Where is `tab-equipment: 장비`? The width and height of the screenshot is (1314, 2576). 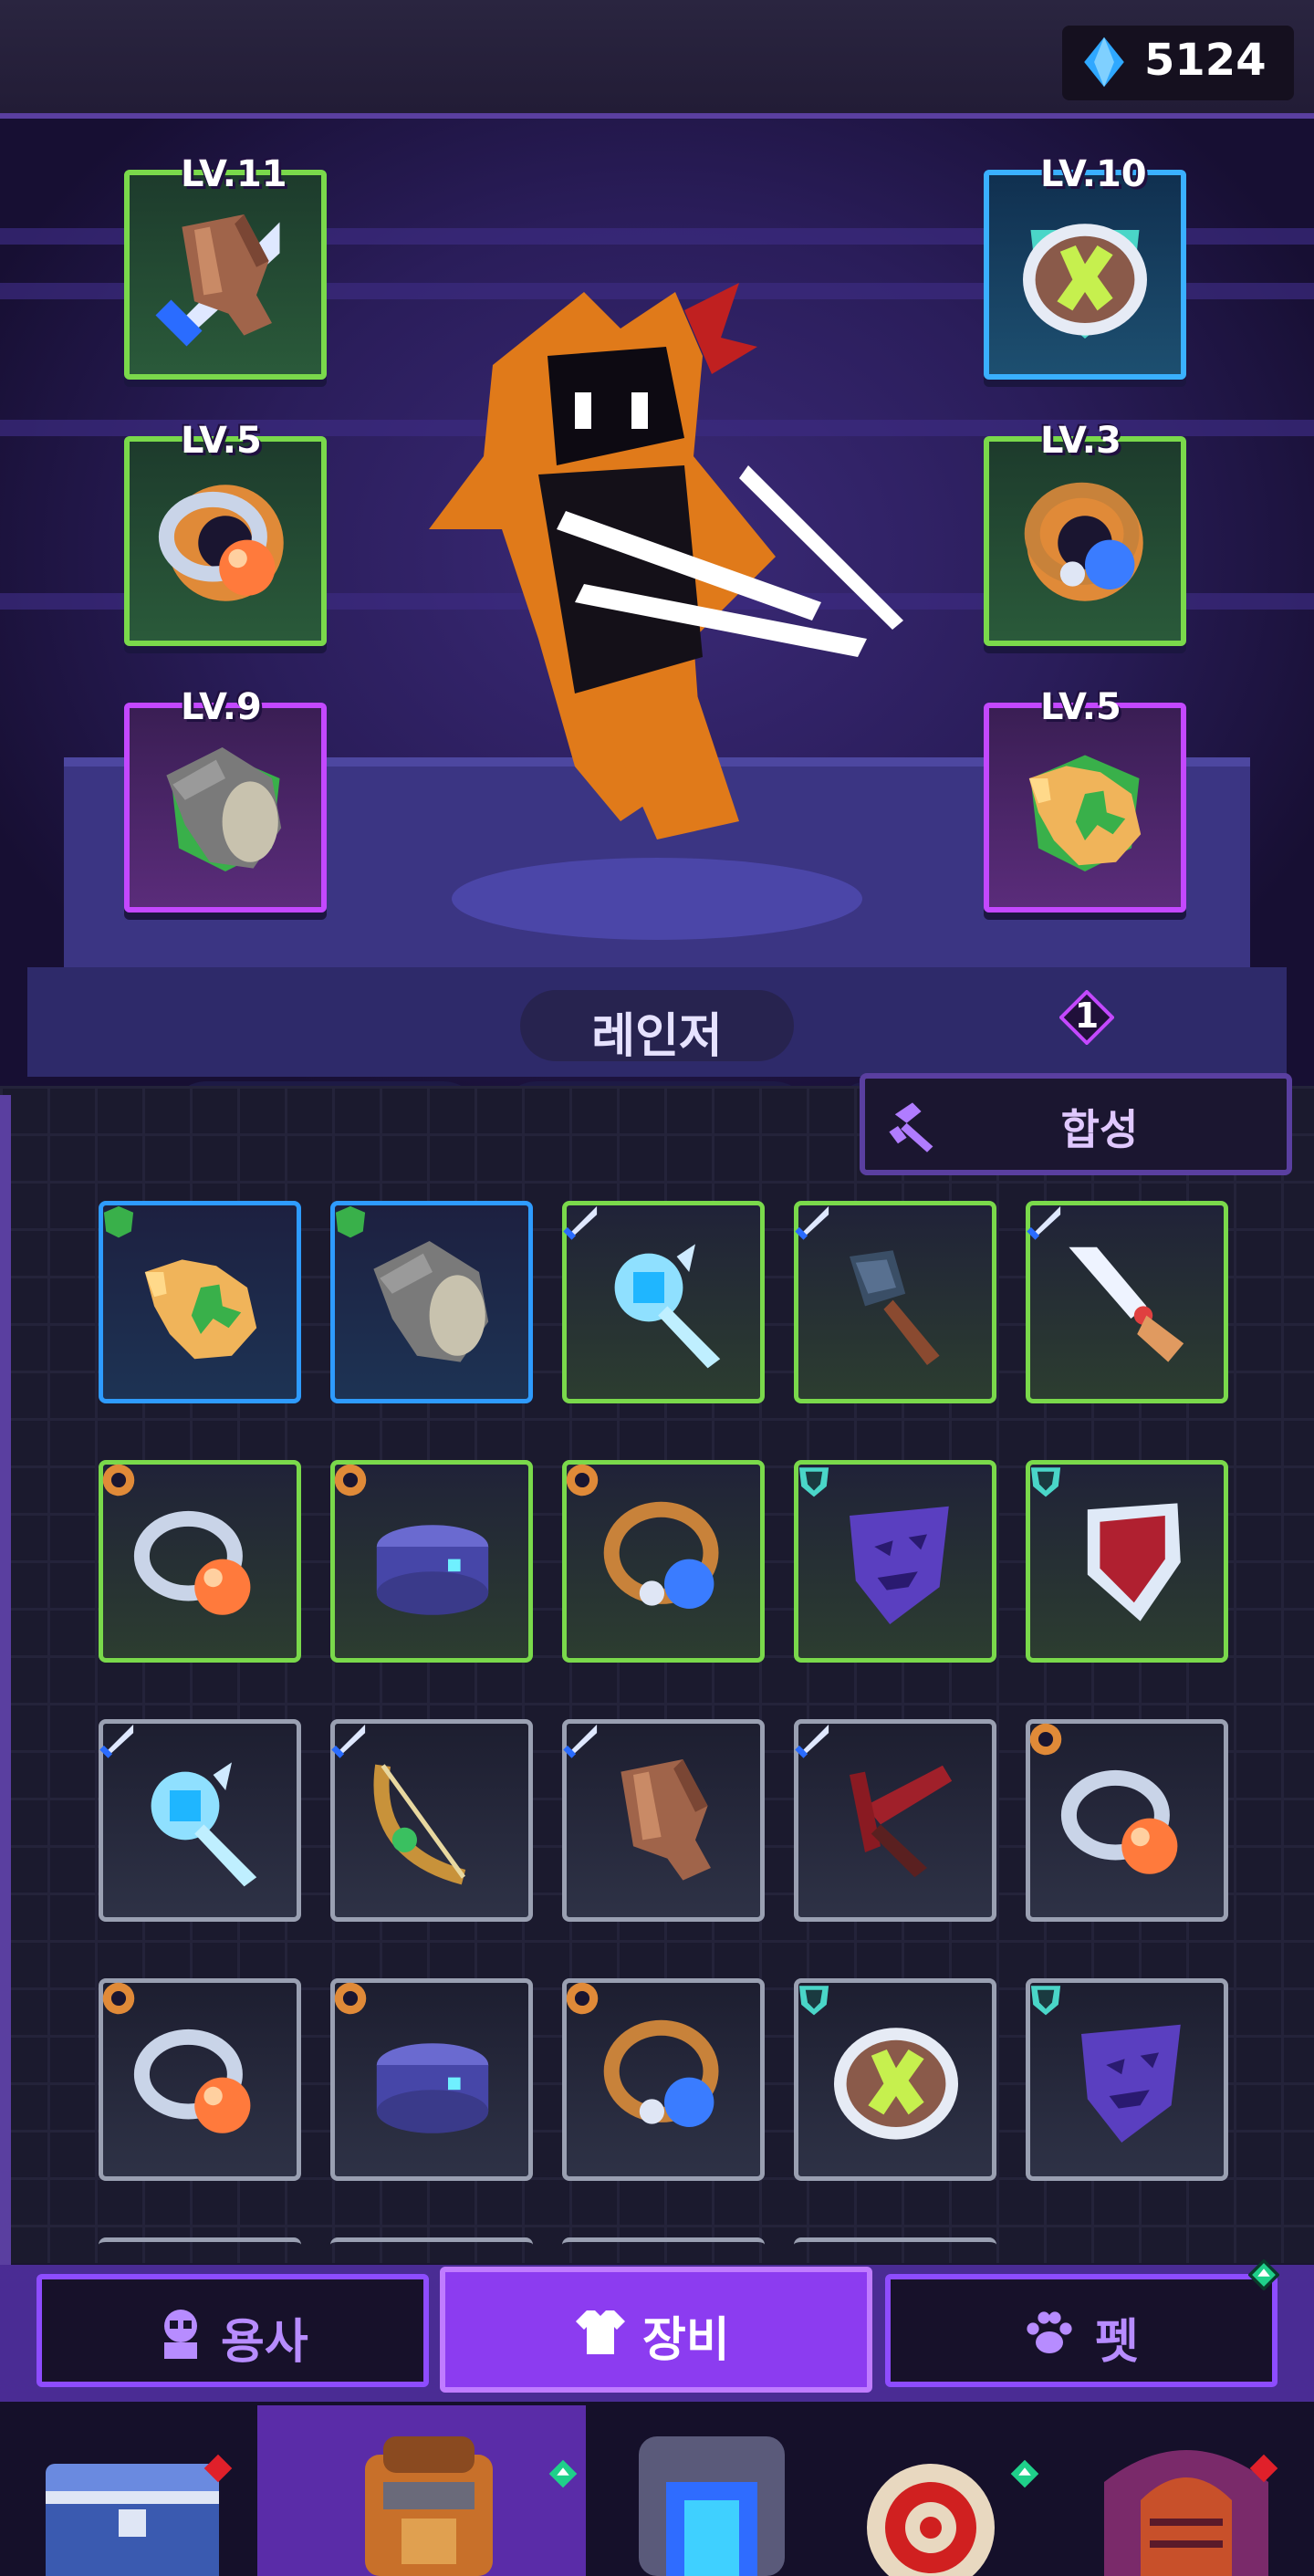
tab-equipment: 장비 is located at coordinates (656, 2330).